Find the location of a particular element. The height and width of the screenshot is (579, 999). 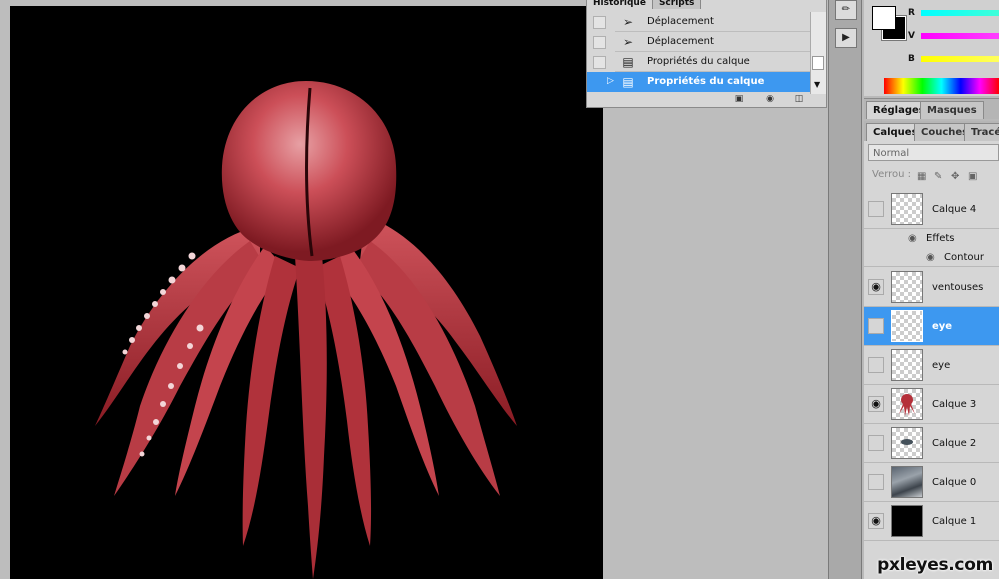

layer-row: eye is located at coordinates (931, 365).